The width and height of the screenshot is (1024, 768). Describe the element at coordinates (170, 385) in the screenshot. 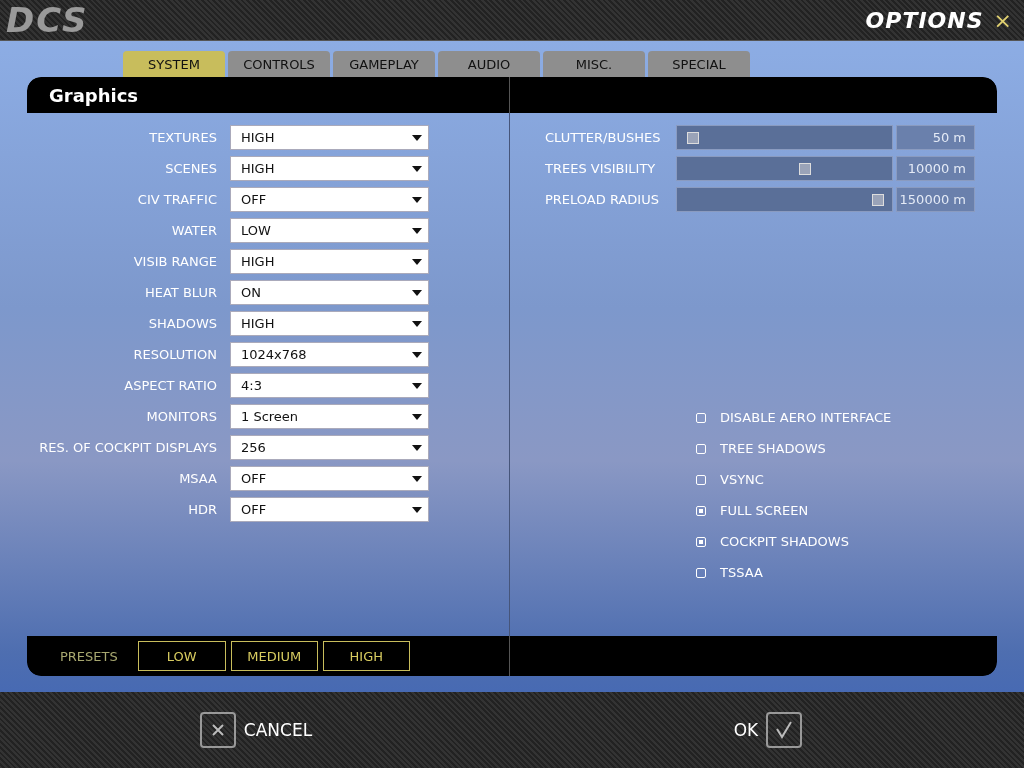

I see `setting-label: ASPECT RATIO` at that location.